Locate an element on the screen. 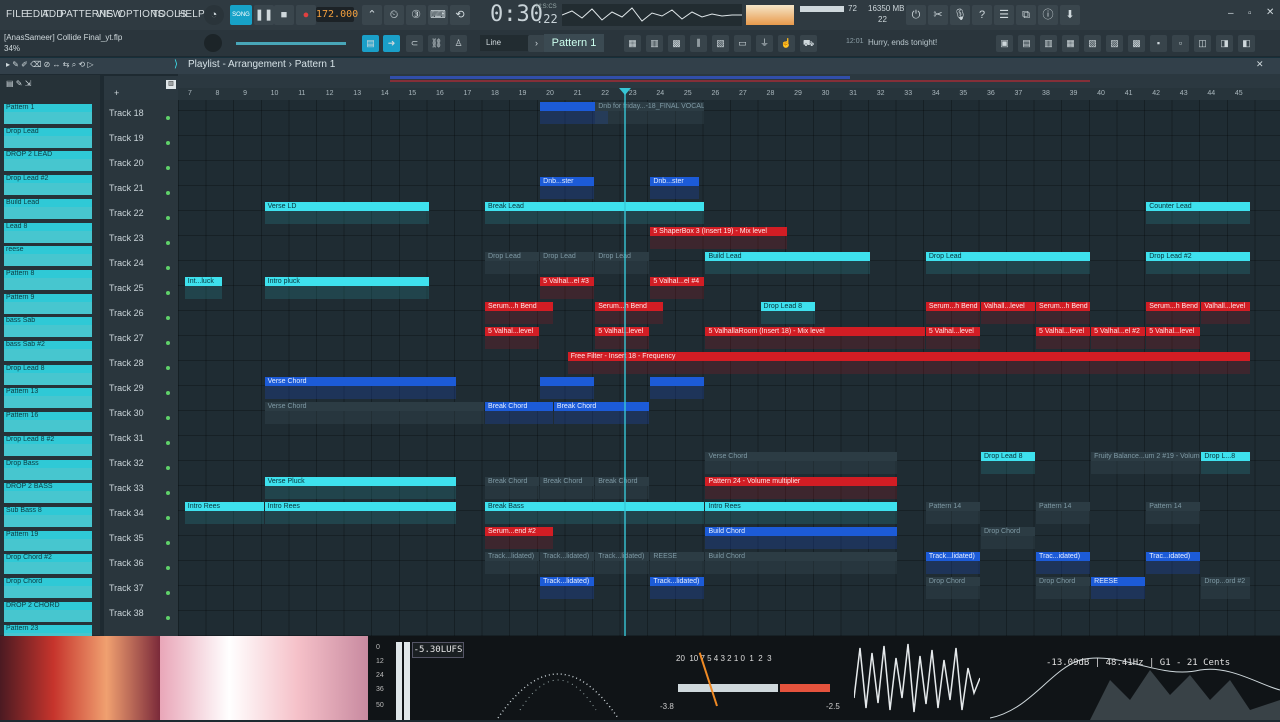 Image resolution: width=1280 pixels, height=722 pixels. playlist-clip: Verse LD is located at coordinates (346, 213).